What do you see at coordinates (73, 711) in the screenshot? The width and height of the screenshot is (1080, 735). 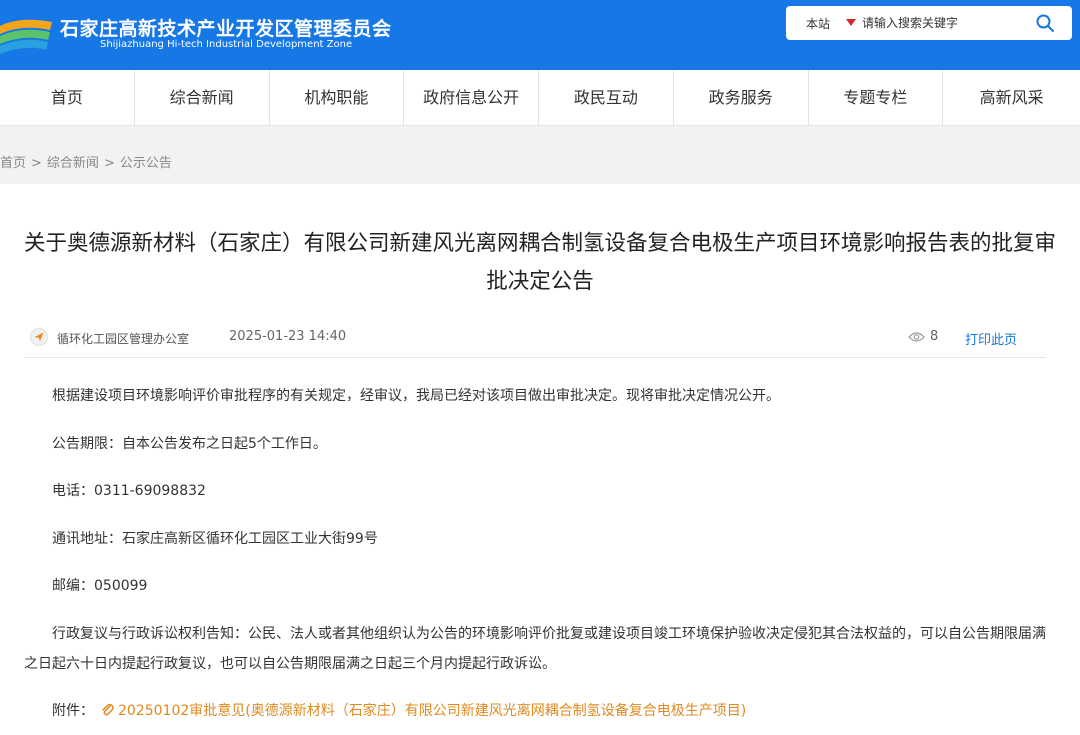 I see `attachment-label: 附件：` at bounding box center [73, 711].